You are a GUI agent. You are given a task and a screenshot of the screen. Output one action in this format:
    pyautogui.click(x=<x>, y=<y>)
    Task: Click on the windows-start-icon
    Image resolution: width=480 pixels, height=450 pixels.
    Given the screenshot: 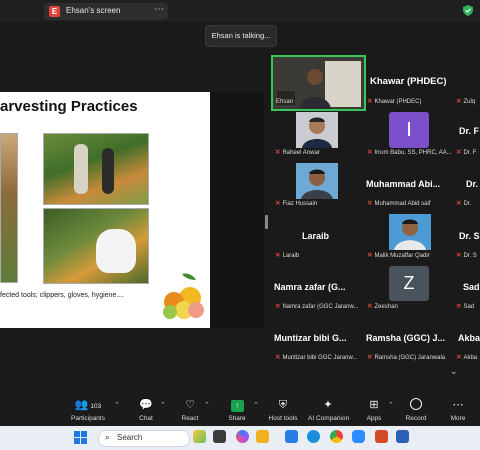 What is the action you would take?
    pyautogui.click(x=80, y=437)
    